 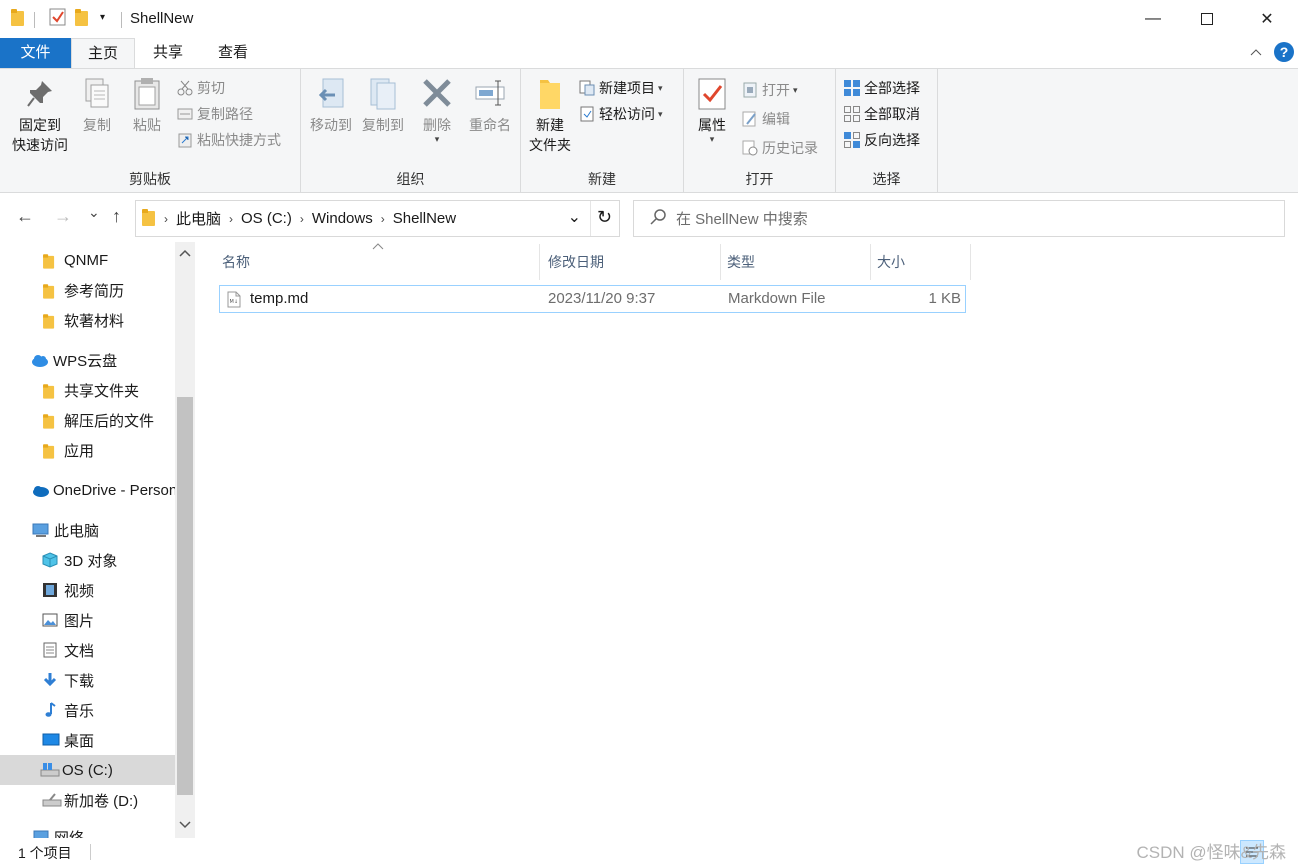 I want to click on organize-group-label: 组织, so click(x=410, y=179).